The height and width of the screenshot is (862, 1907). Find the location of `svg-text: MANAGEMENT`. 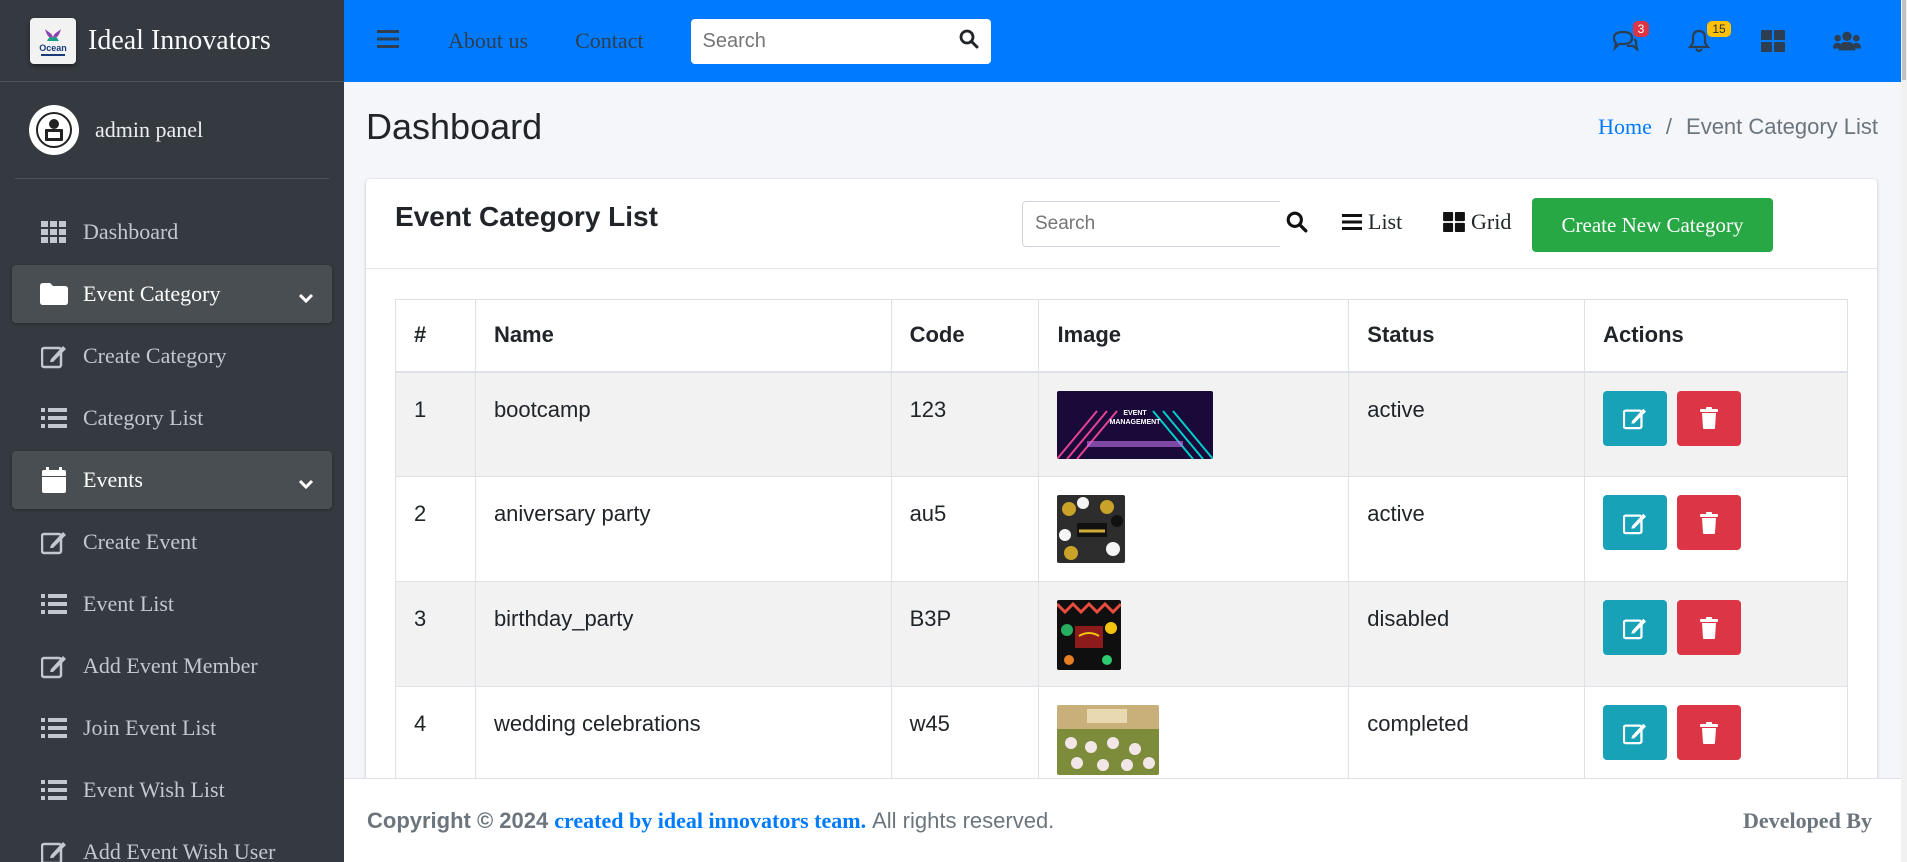

svg-text: MANAGEMENT is located at coordinates (1136, 422).